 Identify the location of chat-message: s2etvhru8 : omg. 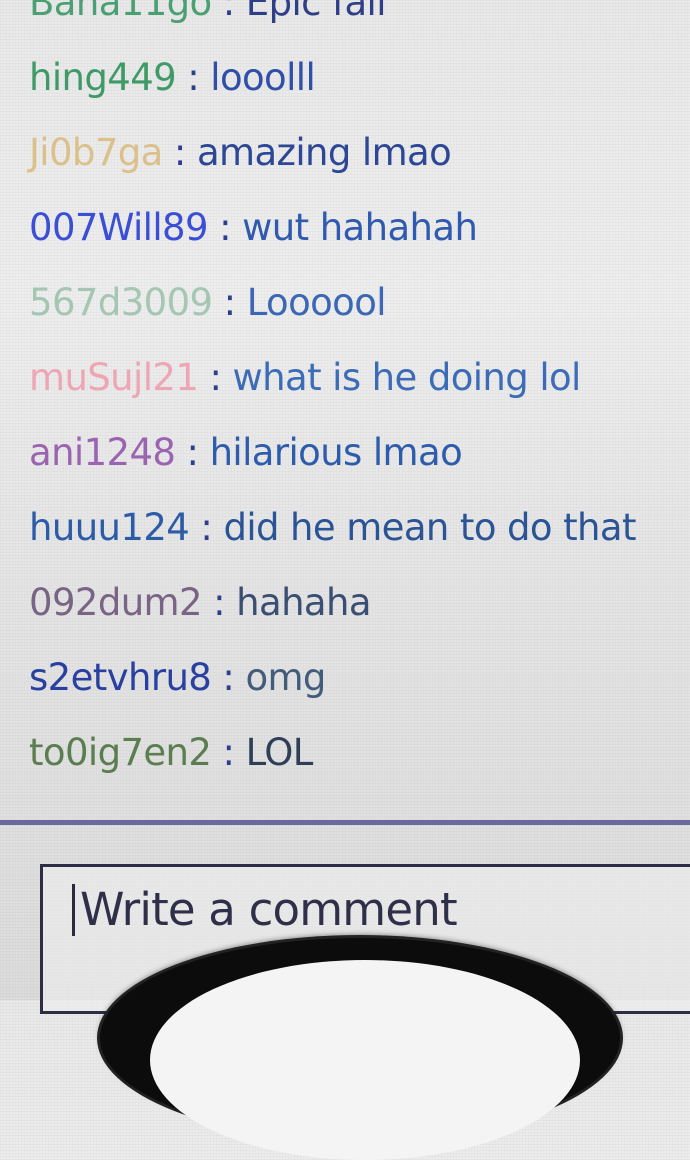
(177, 678).